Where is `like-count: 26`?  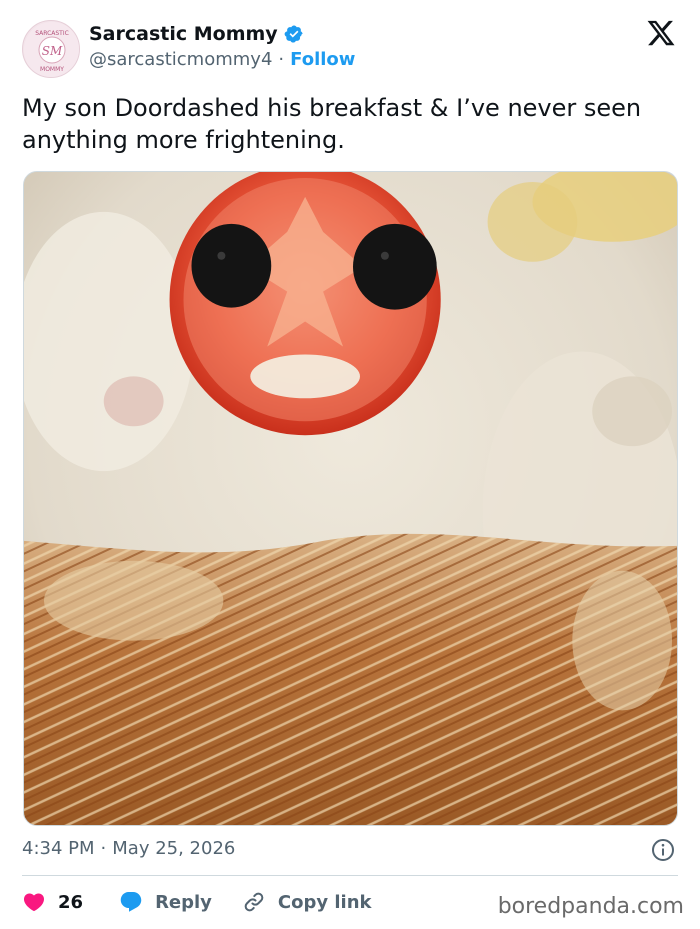
like-count: 26 is located at coordinates (71, 902).